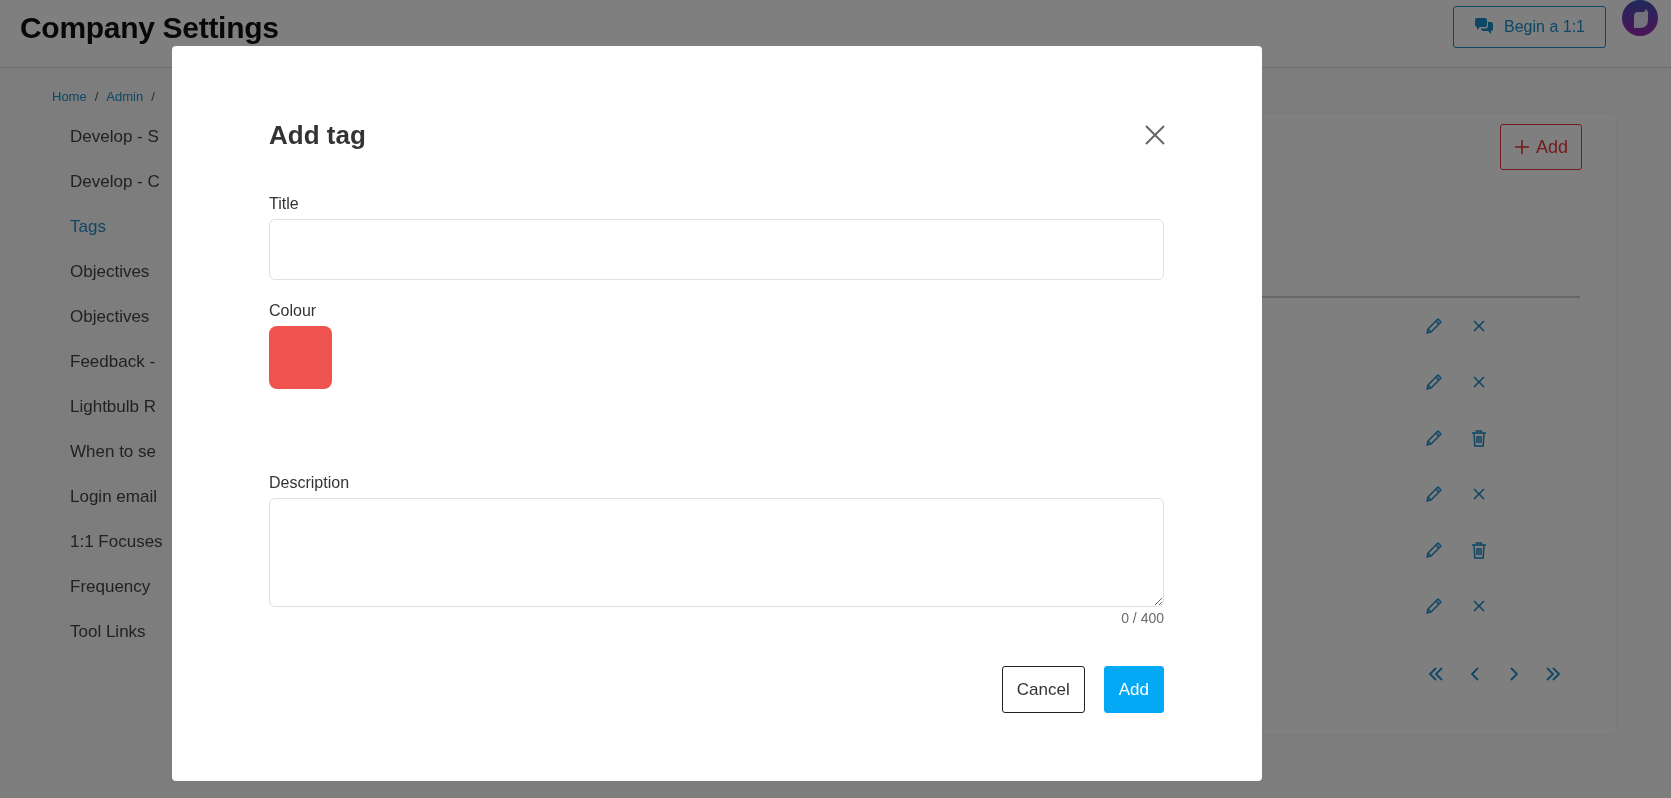 The height and width of the screenshot is (798, 1671). I want to click on plus-icon, so click(1521, 147).